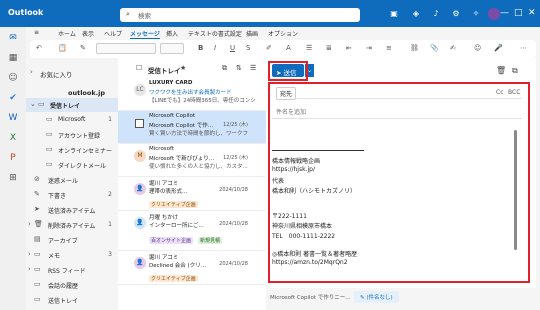 This screenshot has height=310, width=540. Describe the element at coordinates (13, 139) in the screenshot. I see `excel-icon: X` at that location.